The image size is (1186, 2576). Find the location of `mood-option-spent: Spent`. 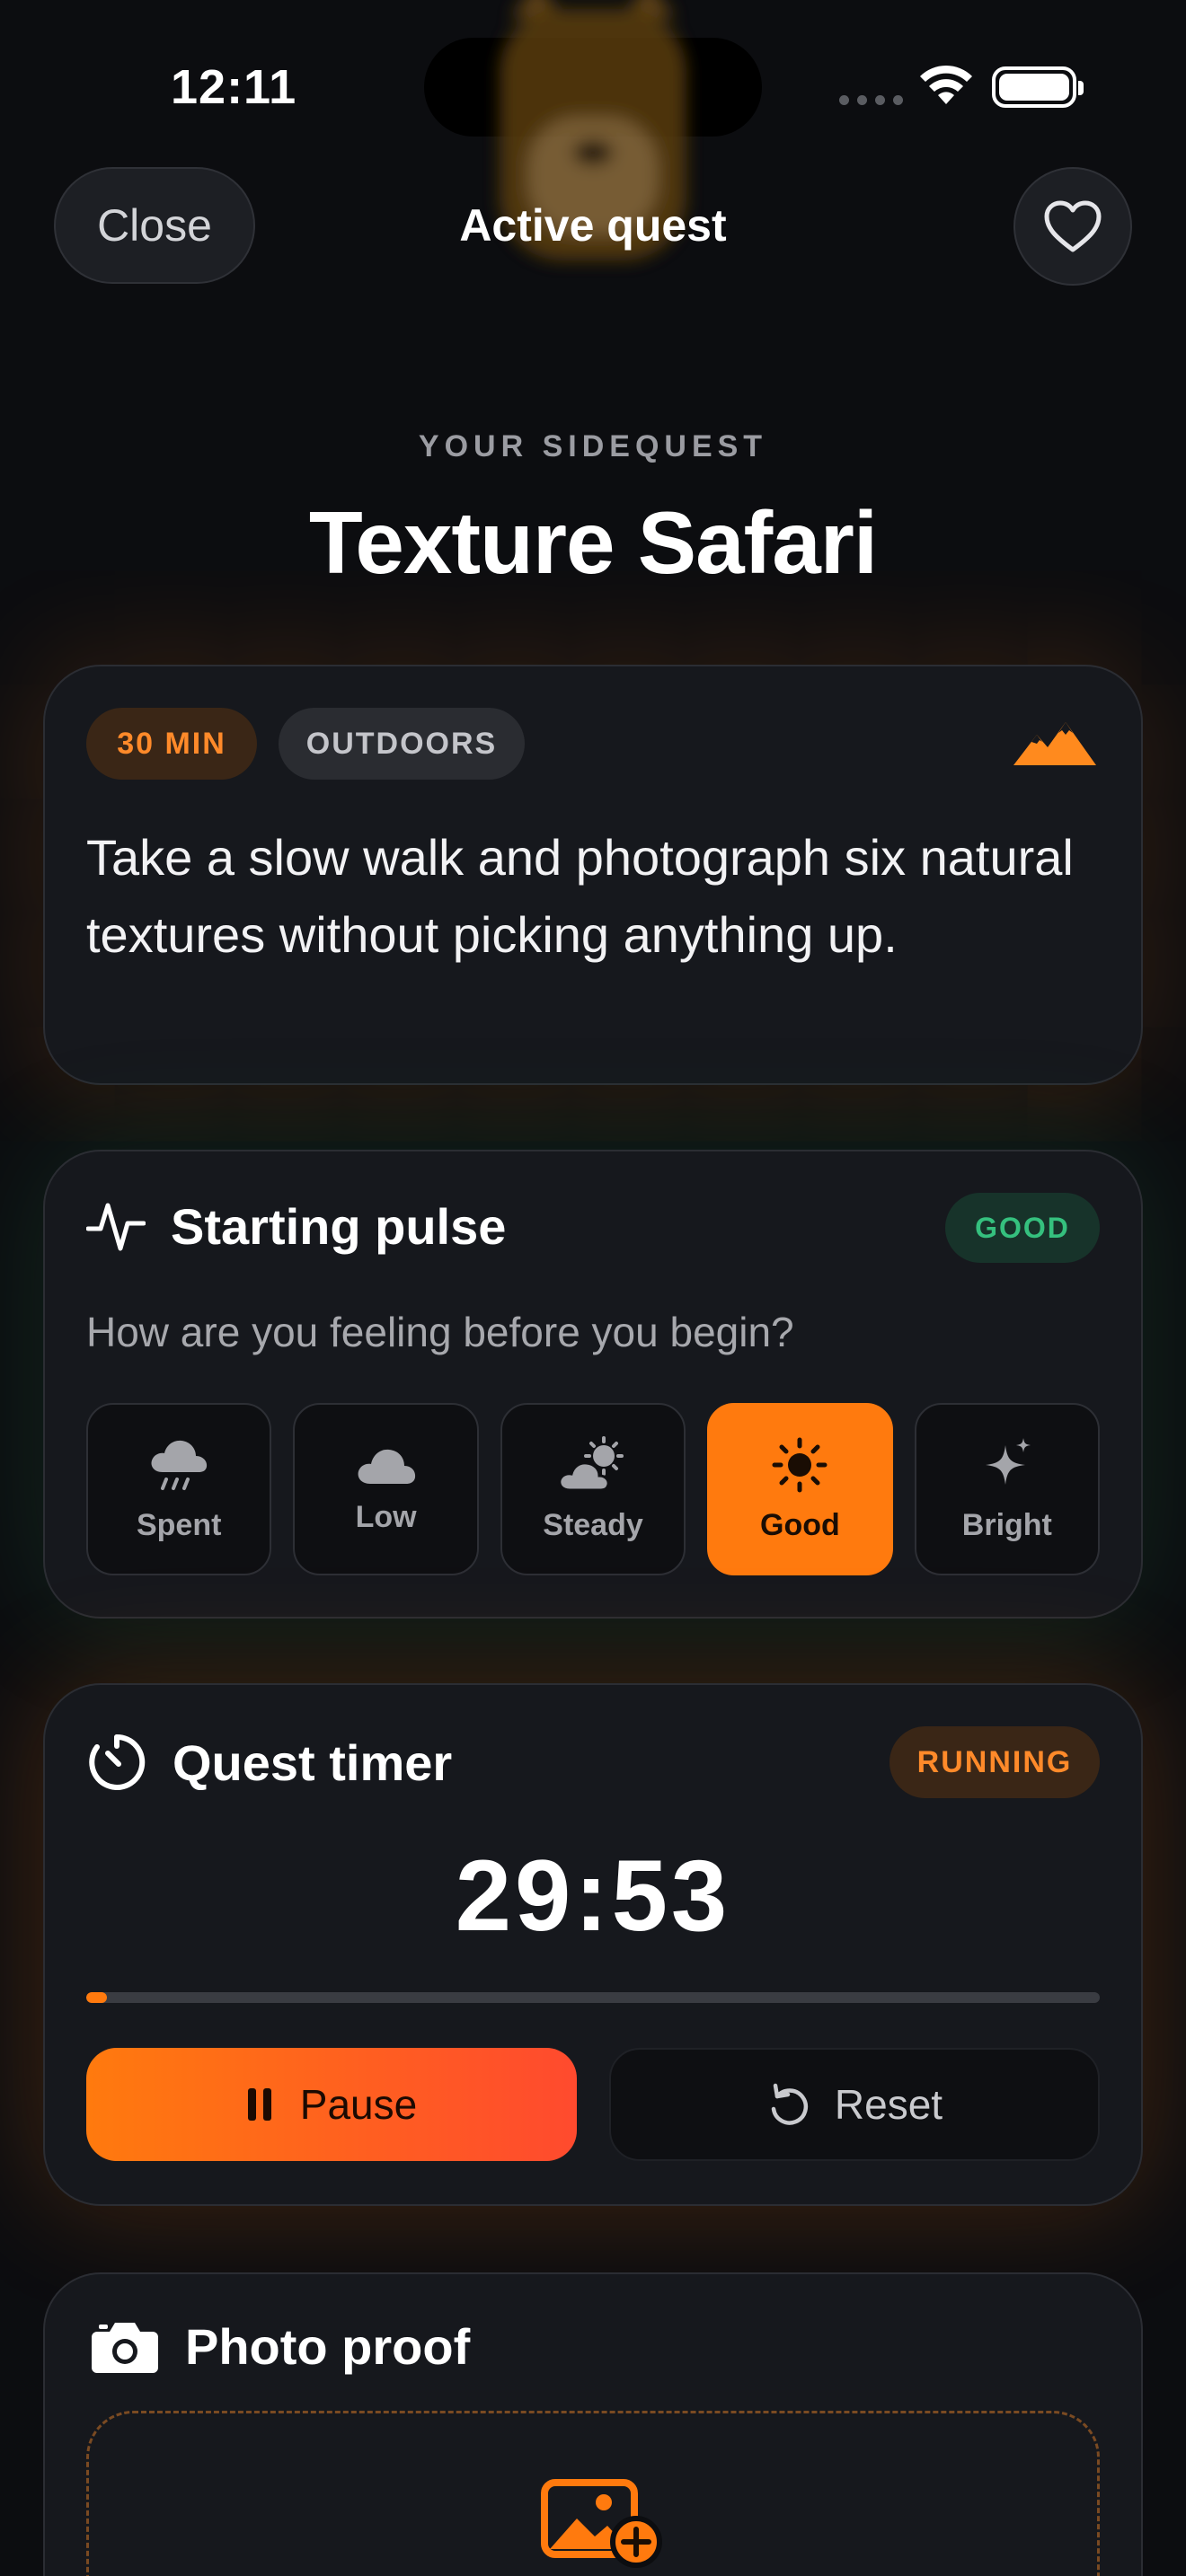

mood-option-spent: Spent is located at coordinates (179, 1489).